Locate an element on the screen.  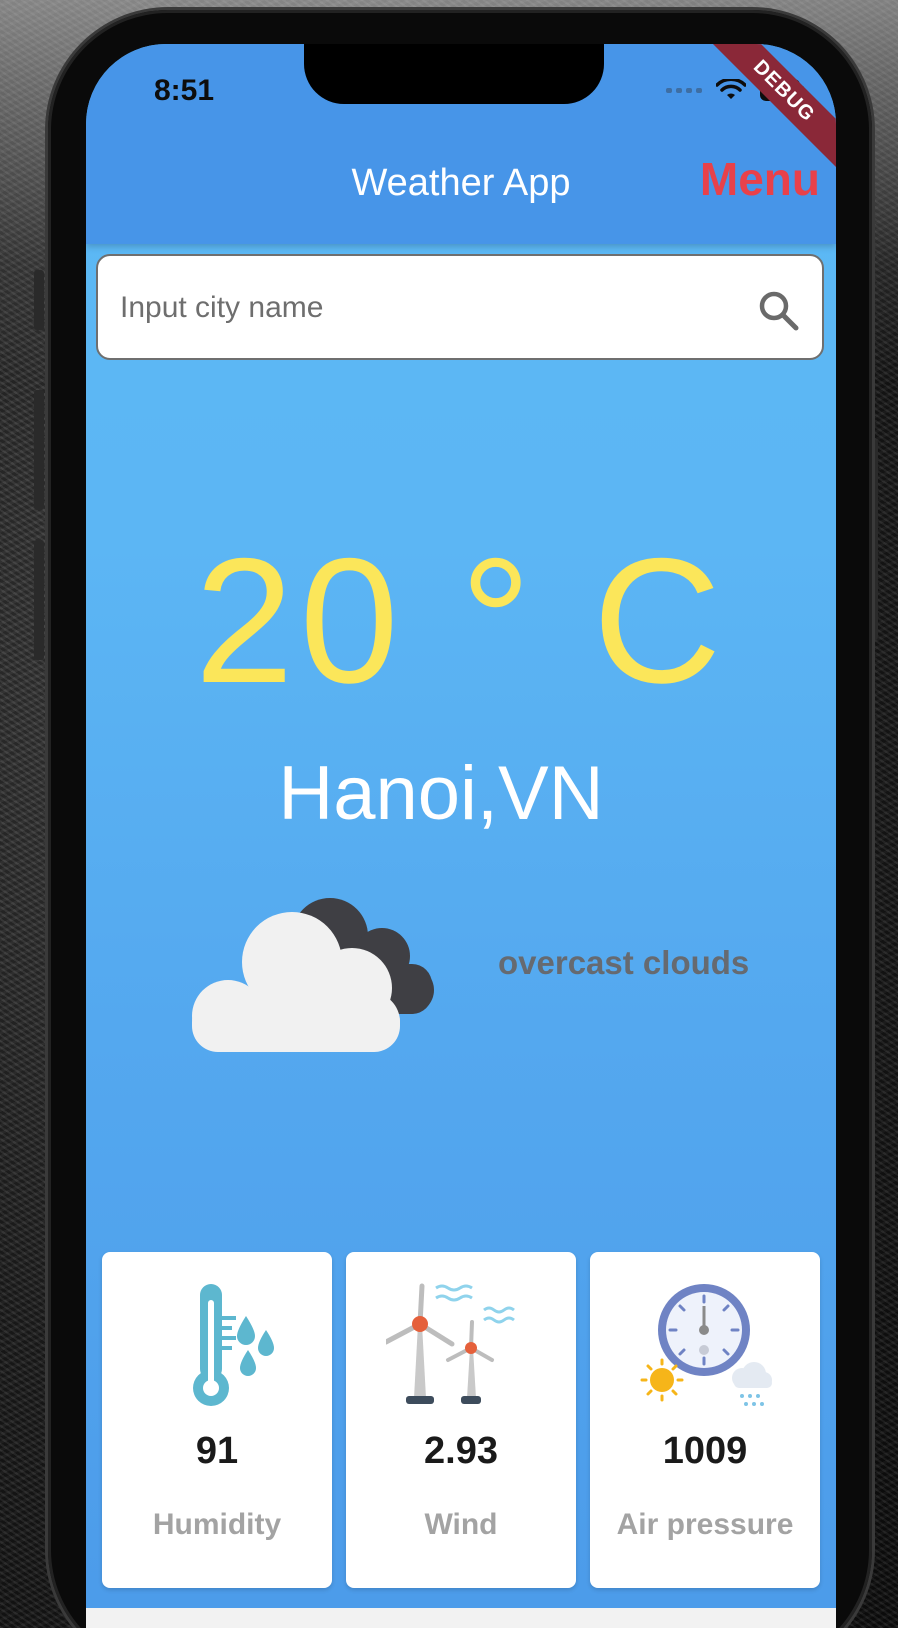
search-icon is located at coordinates (778, 310).